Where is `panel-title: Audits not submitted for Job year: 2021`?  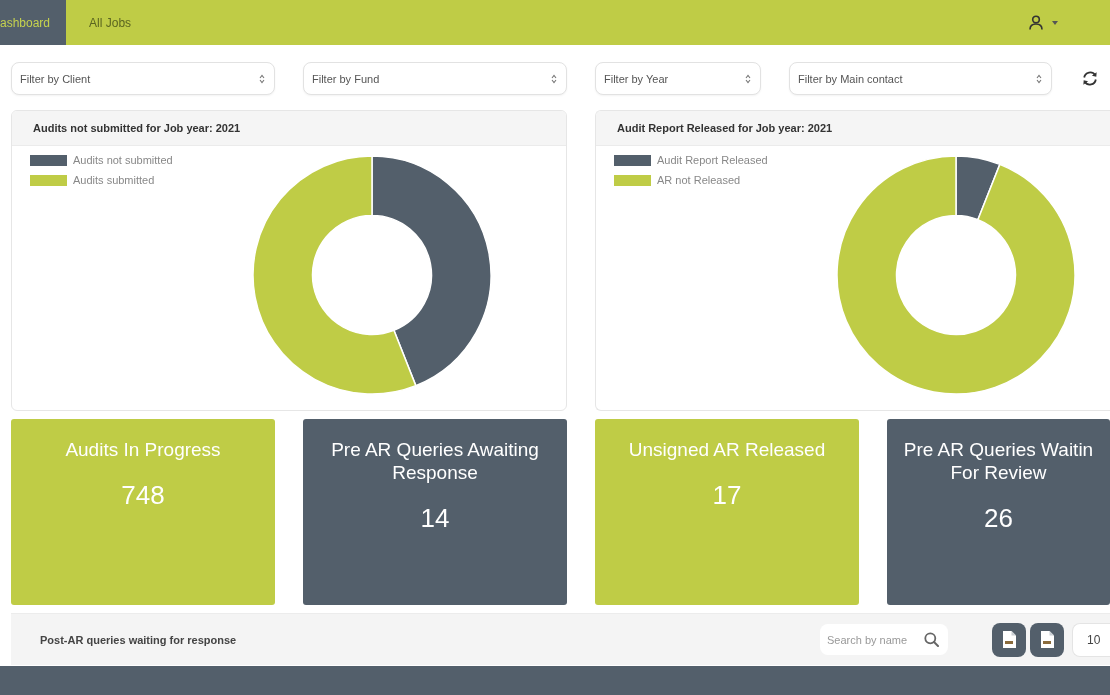
panel-title: Audits not submitted for Job year: 2021 is located at coordinates (137, 128).